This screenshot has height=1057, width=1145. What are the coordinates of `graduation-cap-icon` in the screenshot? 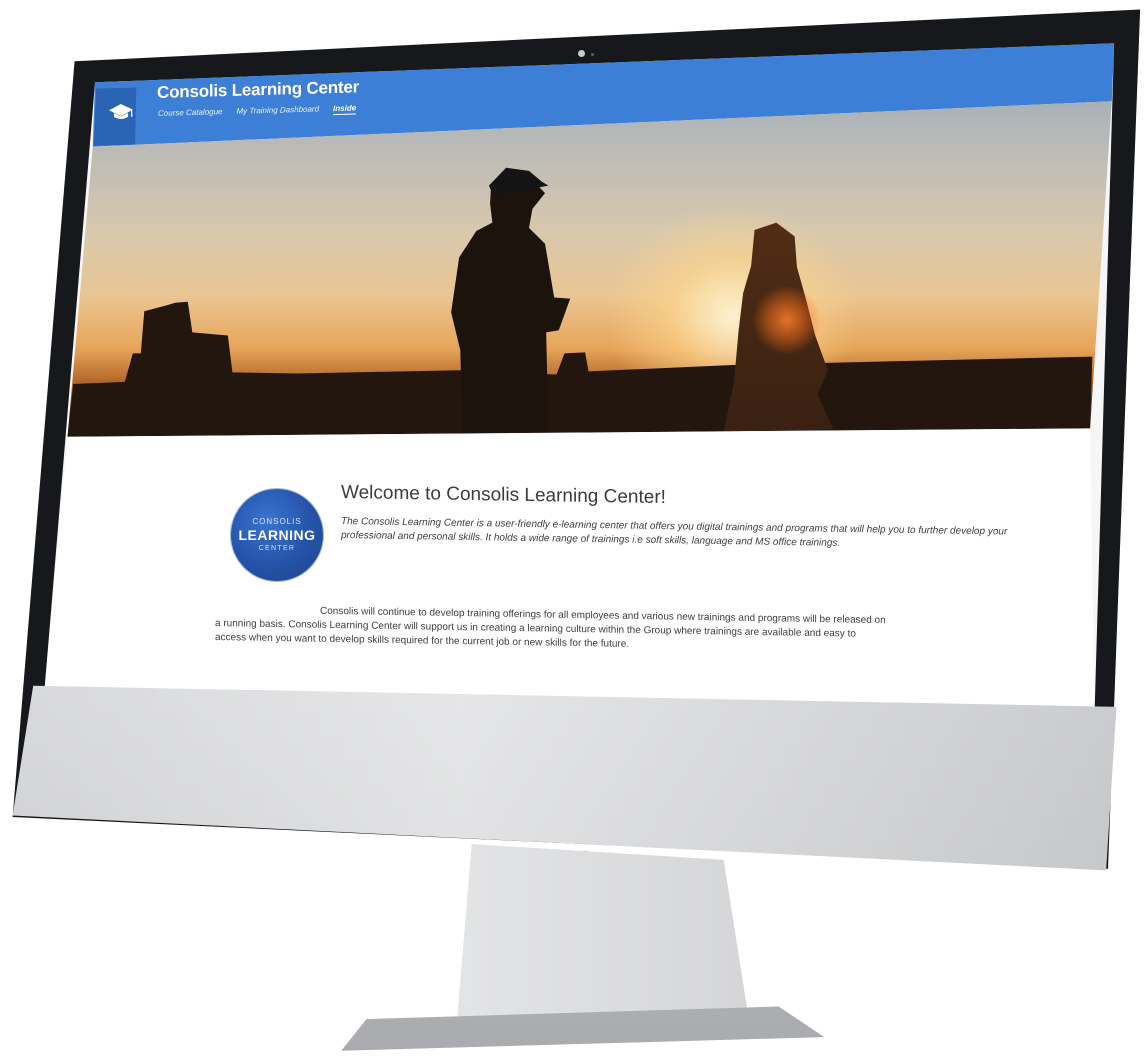 It's located at (121, 112).